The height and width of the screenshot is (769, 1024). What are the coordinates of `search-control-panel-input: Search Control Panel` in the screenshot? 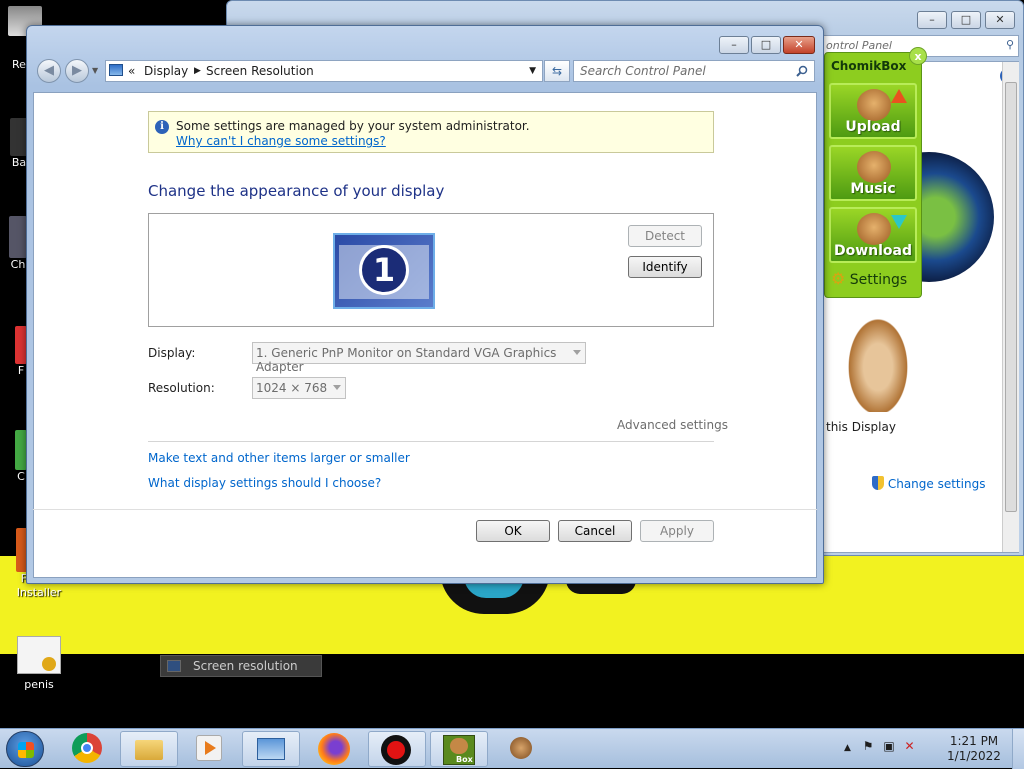 It's located at (694, 71).